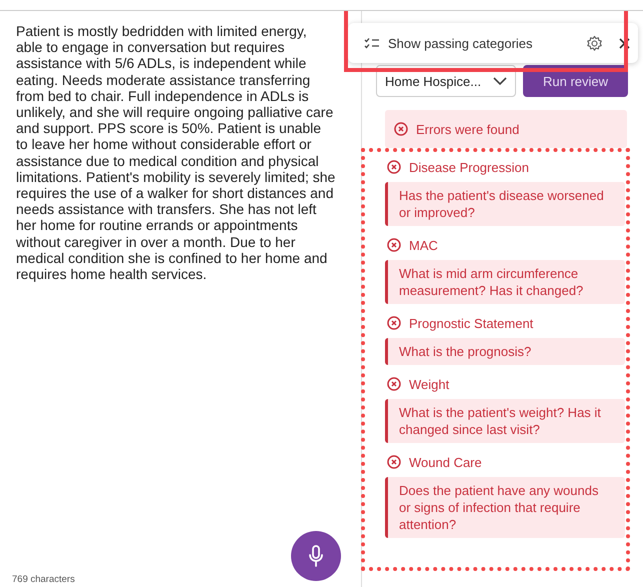 The width and height of the screenshot is (643, 587). What do you see at coordinates (423, 245) in the screenshot?
I see `category-title: MAC` at bounding box center [423, 245].